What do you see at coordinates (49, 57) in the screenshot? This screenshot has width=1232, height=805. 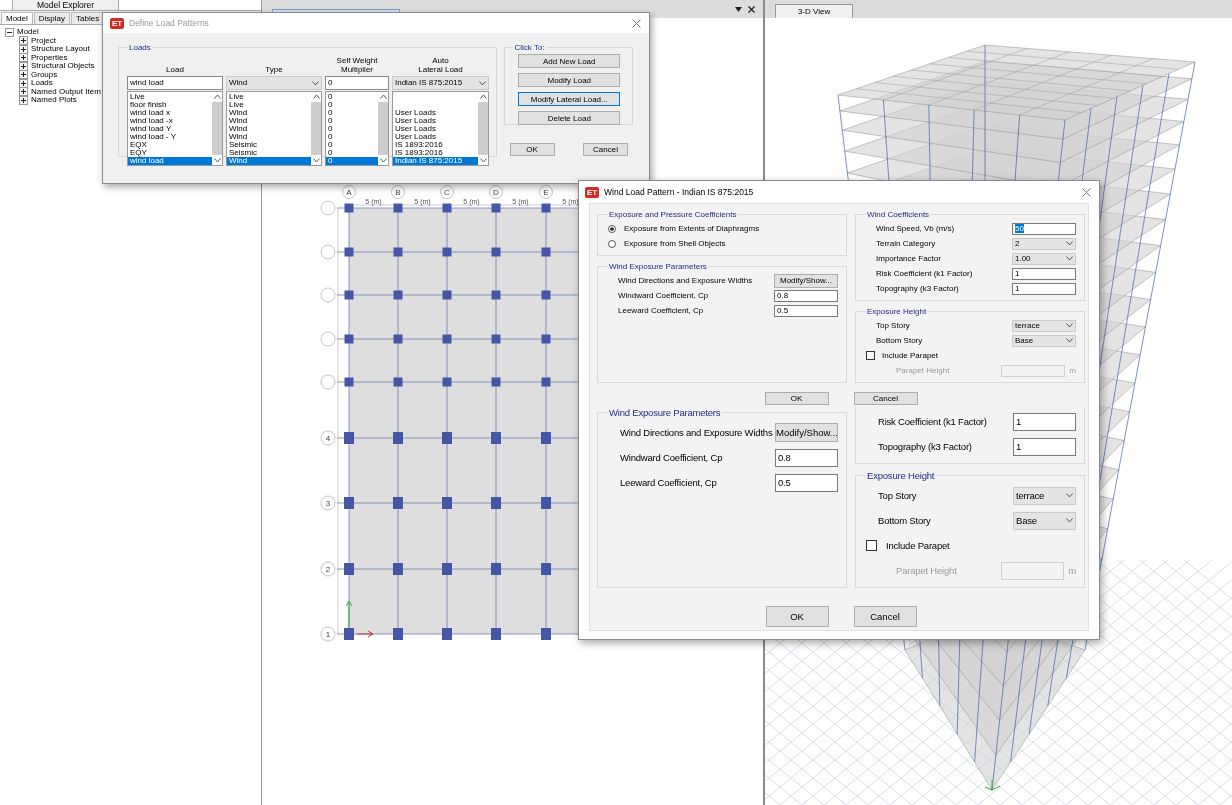 I see `tree-item: Properties` at bounding box center [49, 57].